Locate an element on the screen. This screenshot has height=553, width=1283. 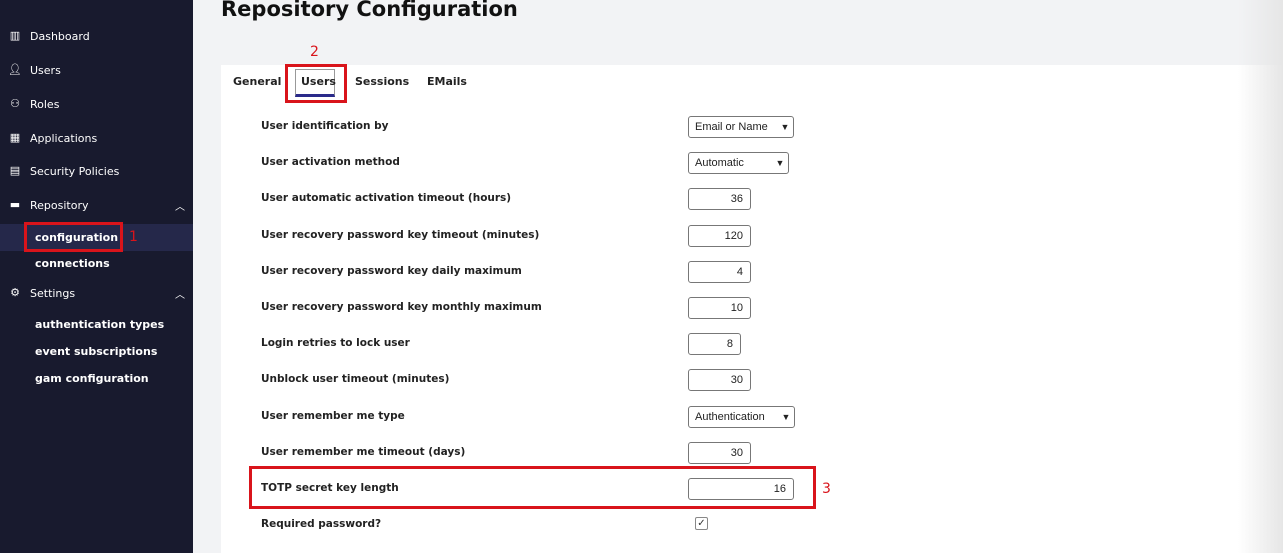
user-activation-method-select: Automatic ▼ is located at coordinates (738, 163).